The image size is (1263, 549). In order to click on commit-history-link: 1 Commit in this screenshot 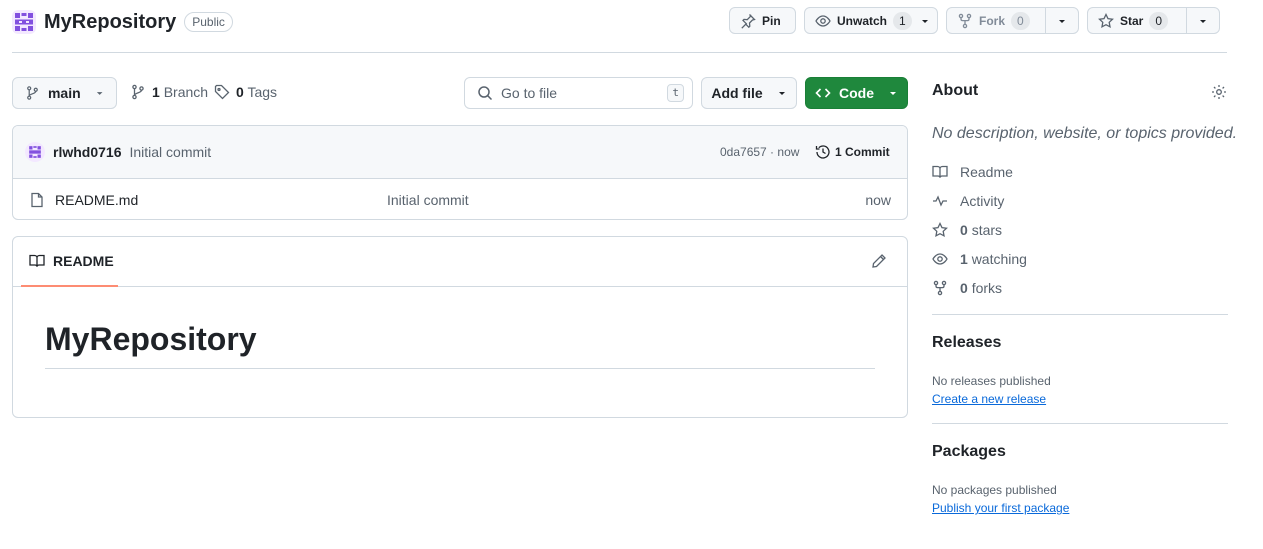, I will do `click(852, 152)`.